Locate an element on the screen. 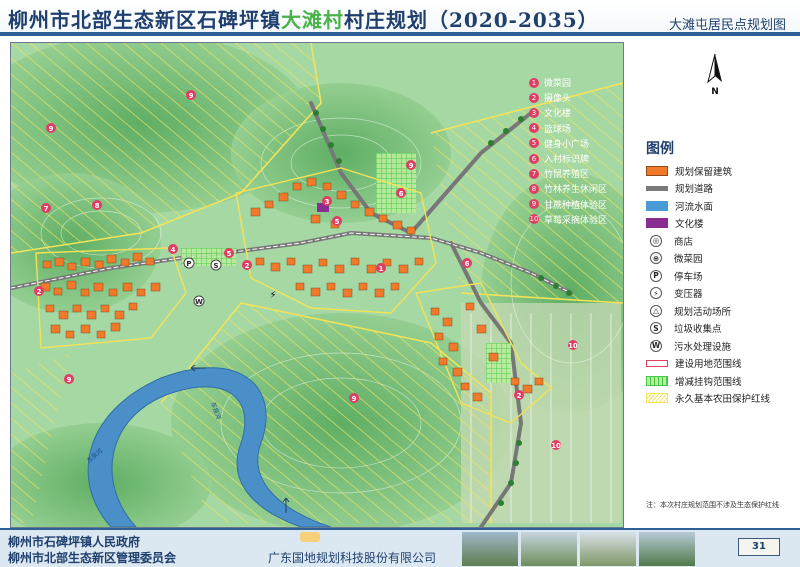 This screenshot has width=800, height=567. legend-item-activity: △ 规划活动场所 is located at coordinates (720, 311).